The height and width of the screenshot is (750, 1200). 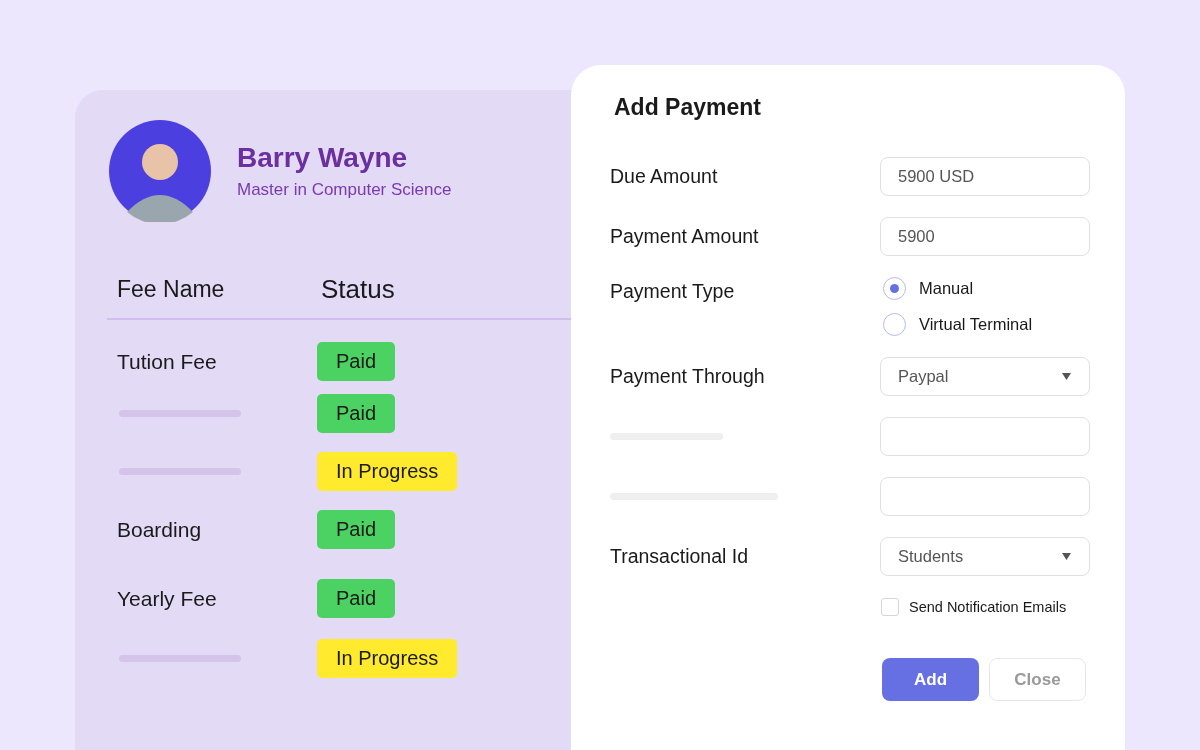 I want to click on radio-option: Virtual Terminal, so click(x=958, y=324).